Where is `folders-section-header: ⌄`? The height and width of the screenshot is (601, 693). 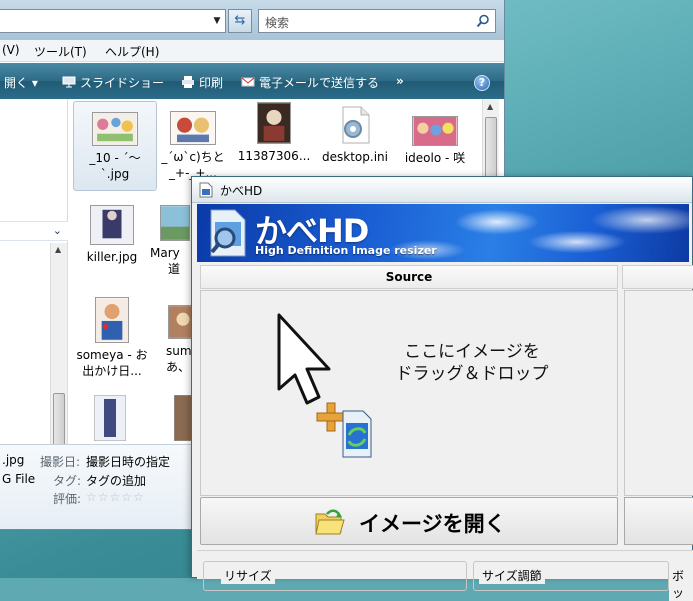 folders-section-header: ⌄ is located at coordinates (34, 231).